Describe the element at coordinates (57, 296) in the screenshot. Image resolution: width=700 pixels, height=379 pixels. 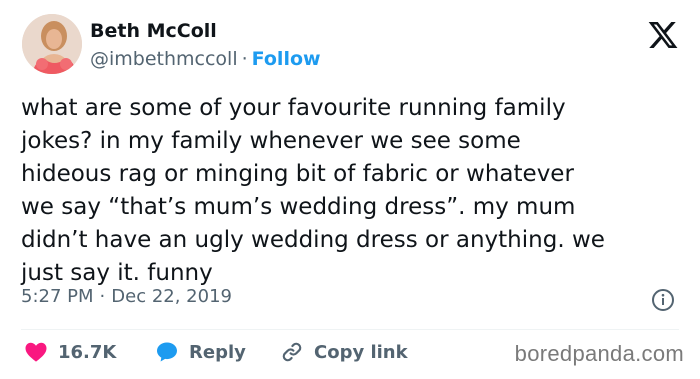
I see `tweet-time: 5:27 PM` at that location.